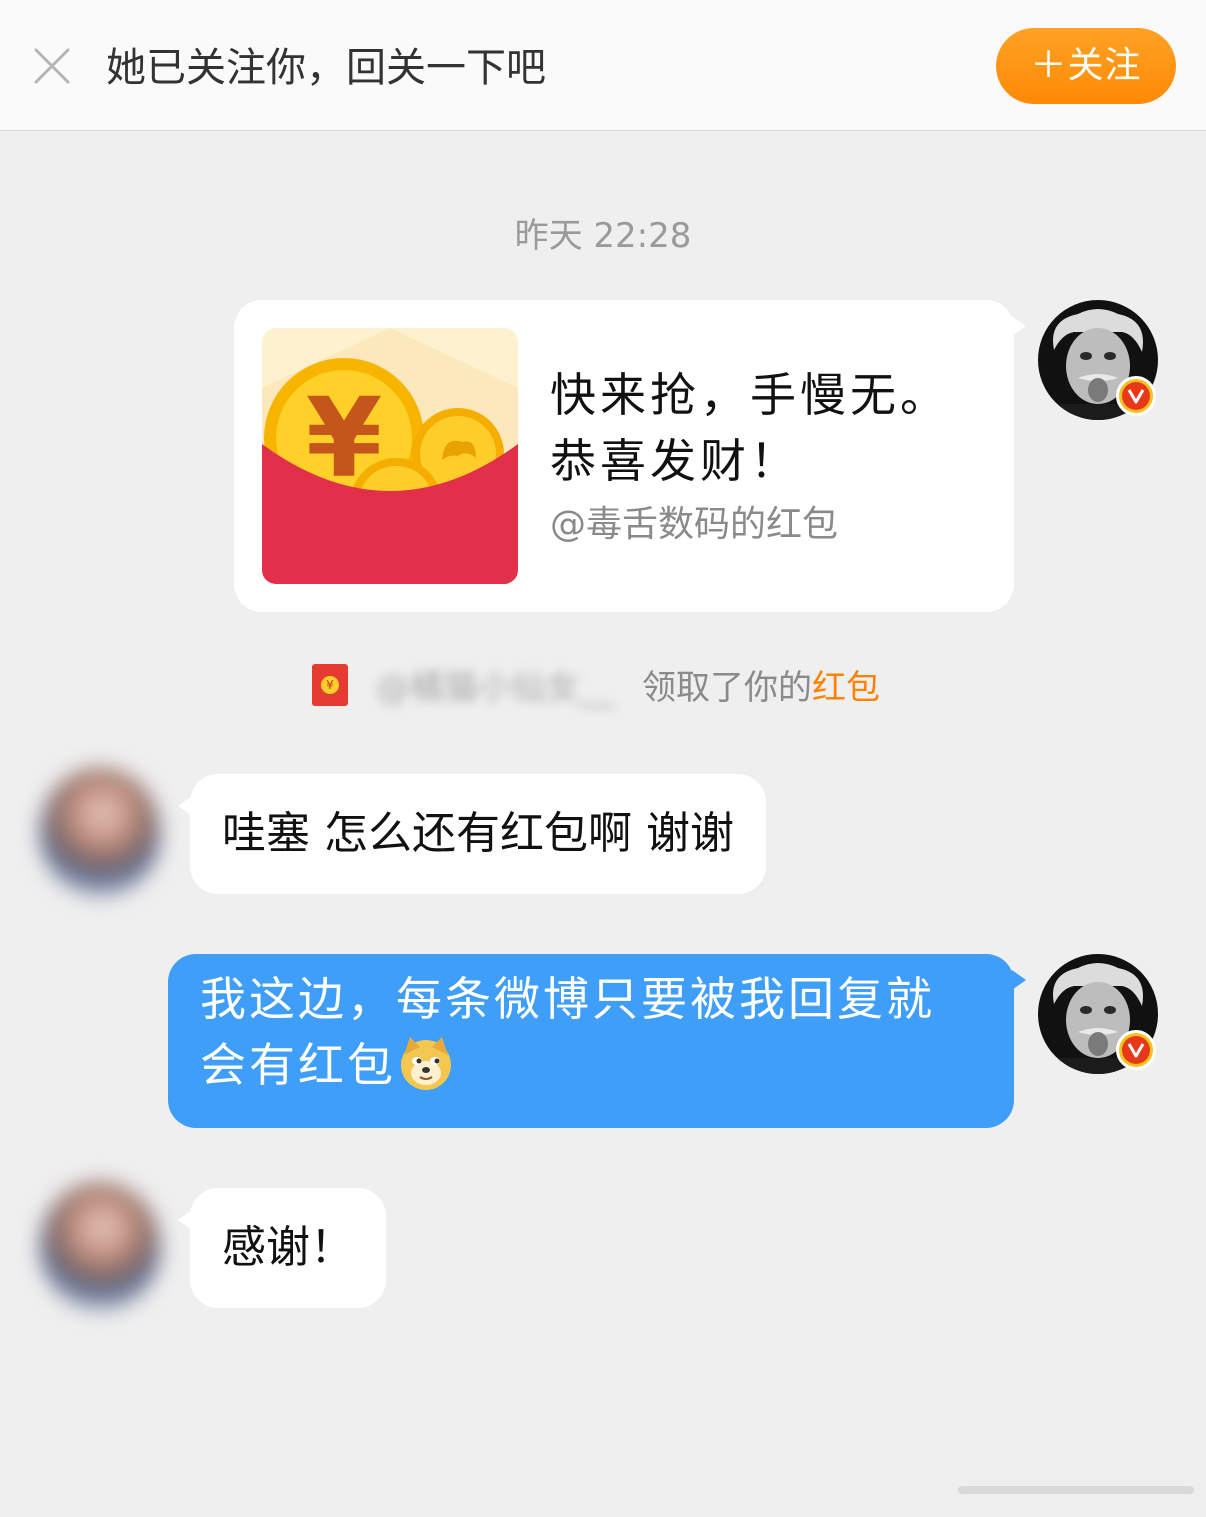 The image size is (1206, 1517). Describe the element at coordinates (495, 688) in the screenshot. I see `claimer-username: @橘猫小仙女__` at that location.